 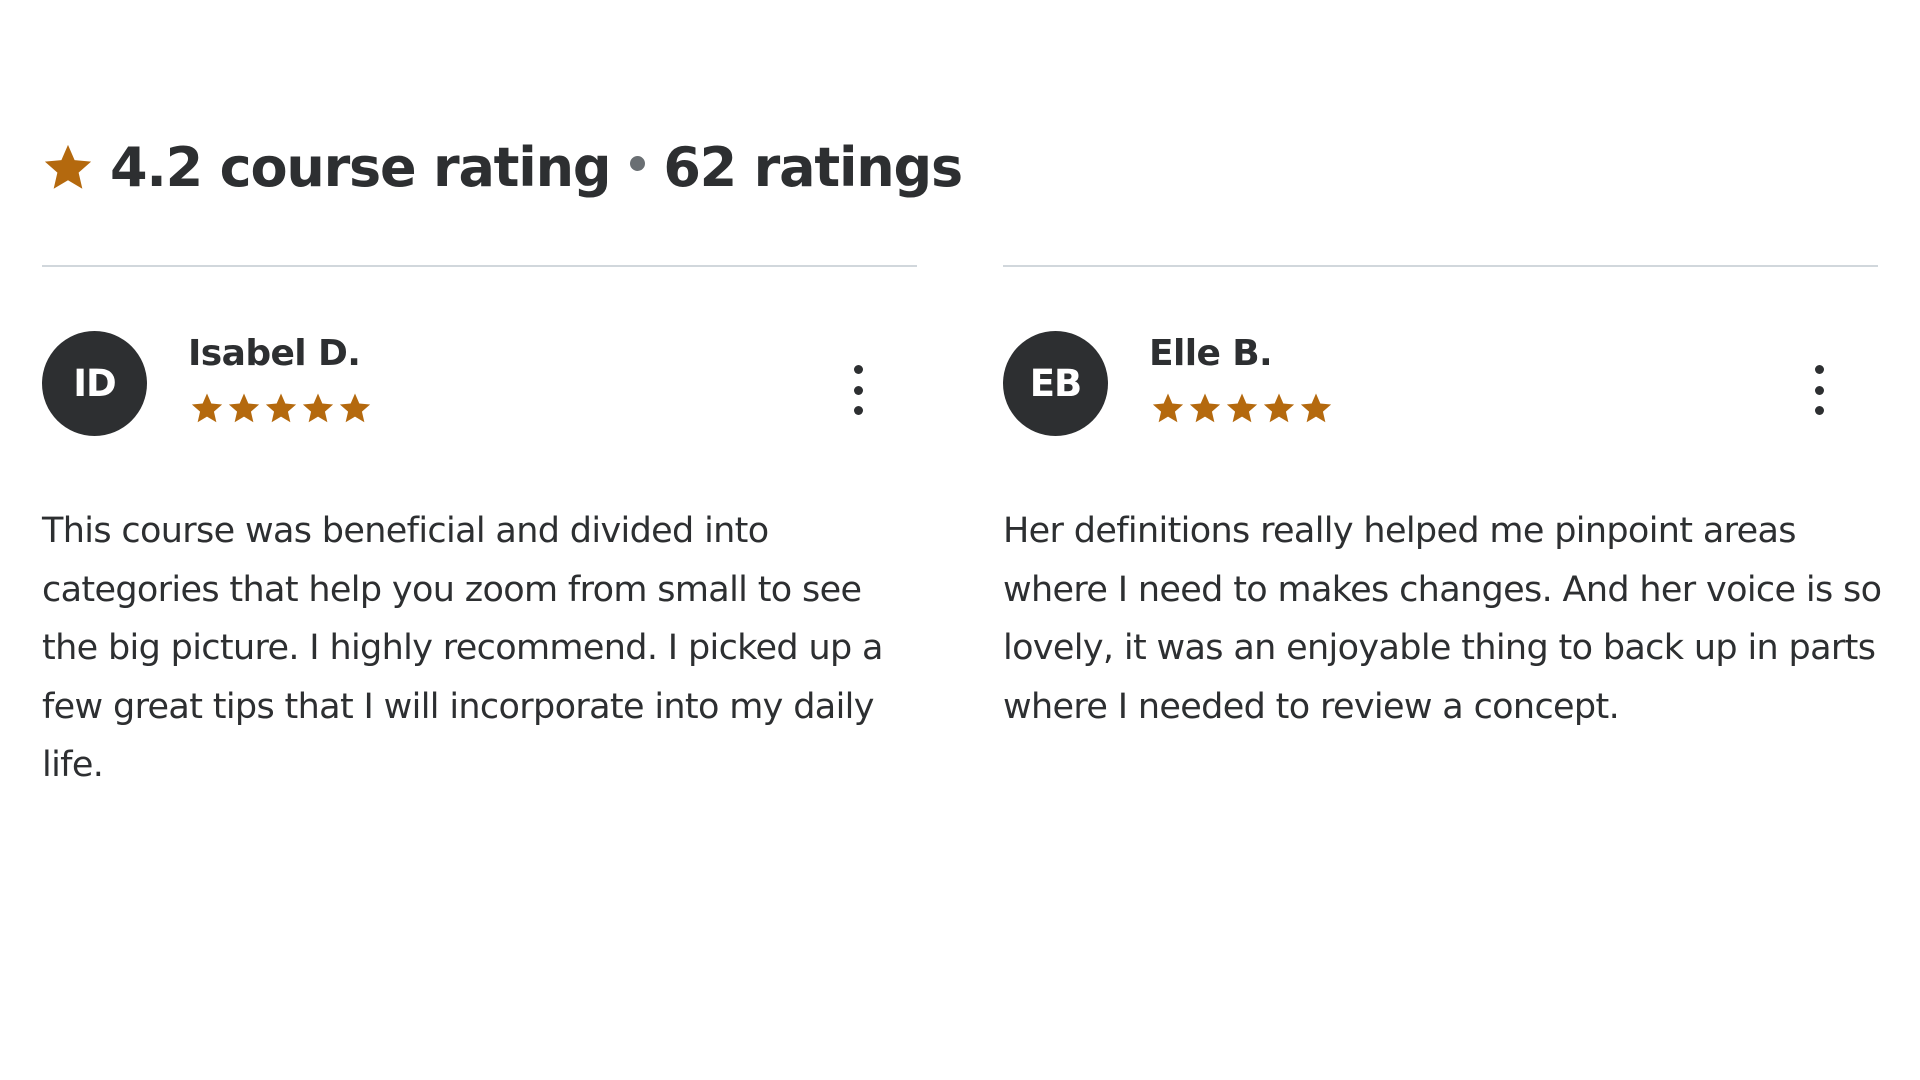 What do you see at coordinates (1055, 383) in the screenshot?
I see `avatar: EB` at bounding box center [1055, 383].